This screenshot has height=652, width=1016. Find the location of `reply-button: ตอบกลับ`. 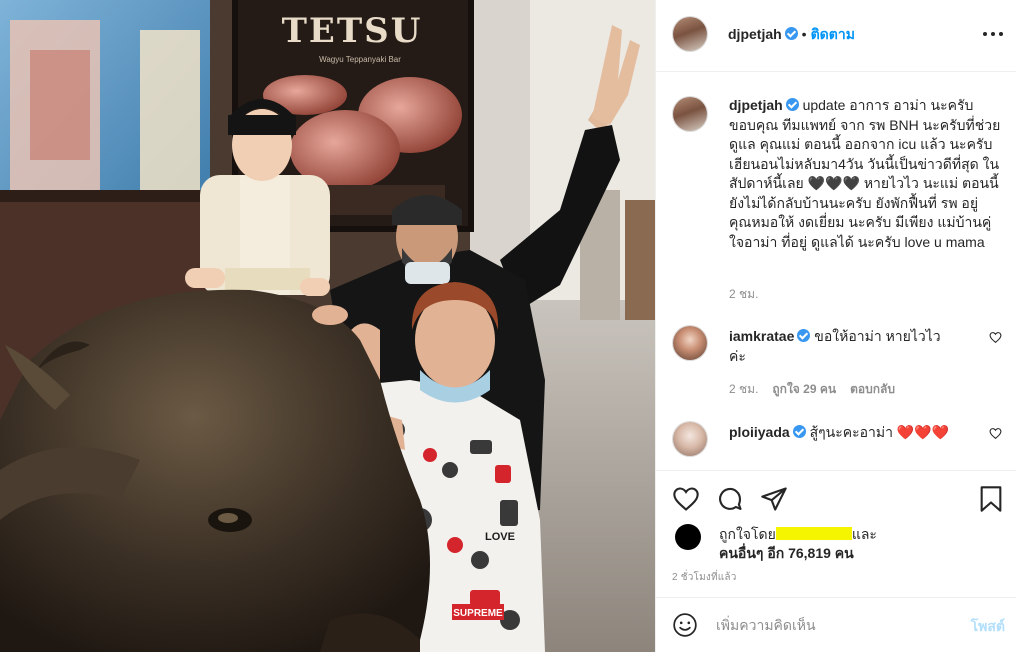

reply-button: ตอบกลับ is located at coordinates (872, 389).